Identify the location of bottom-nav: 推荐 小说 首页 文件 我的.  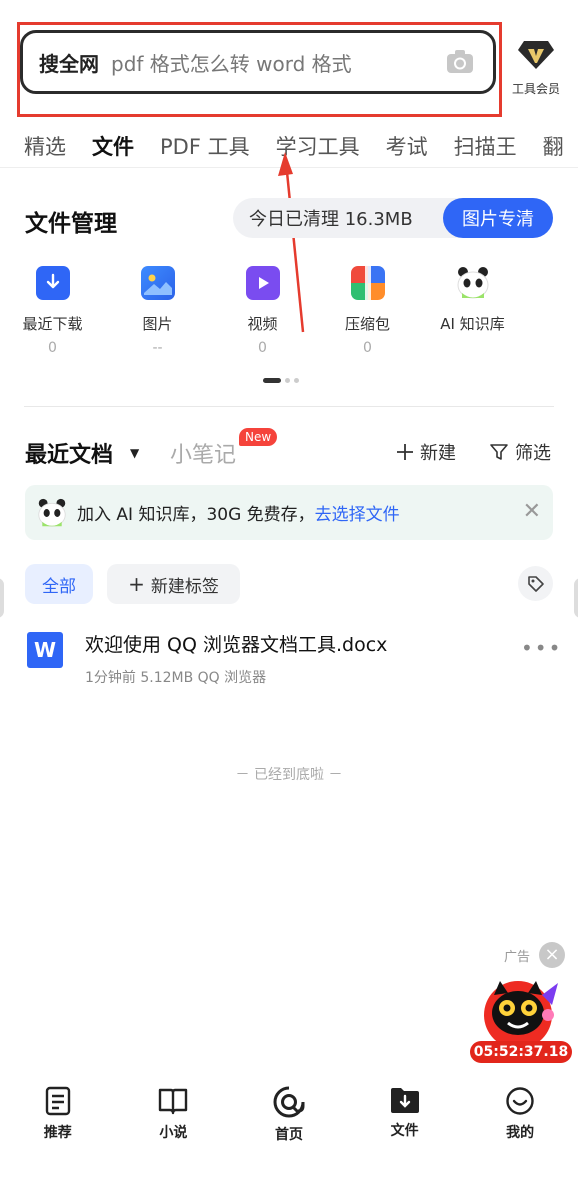
(289, 1120).